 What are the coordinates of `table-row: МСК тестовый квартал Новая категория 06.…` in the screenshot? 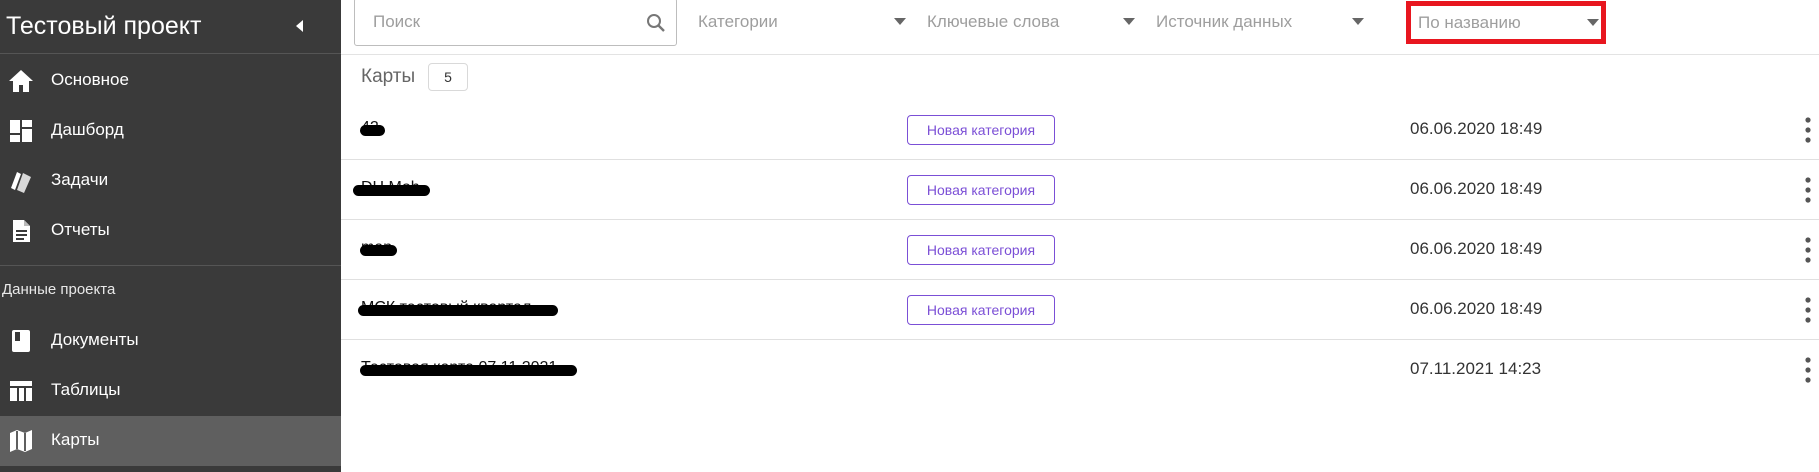 It's located at (1080, 310).